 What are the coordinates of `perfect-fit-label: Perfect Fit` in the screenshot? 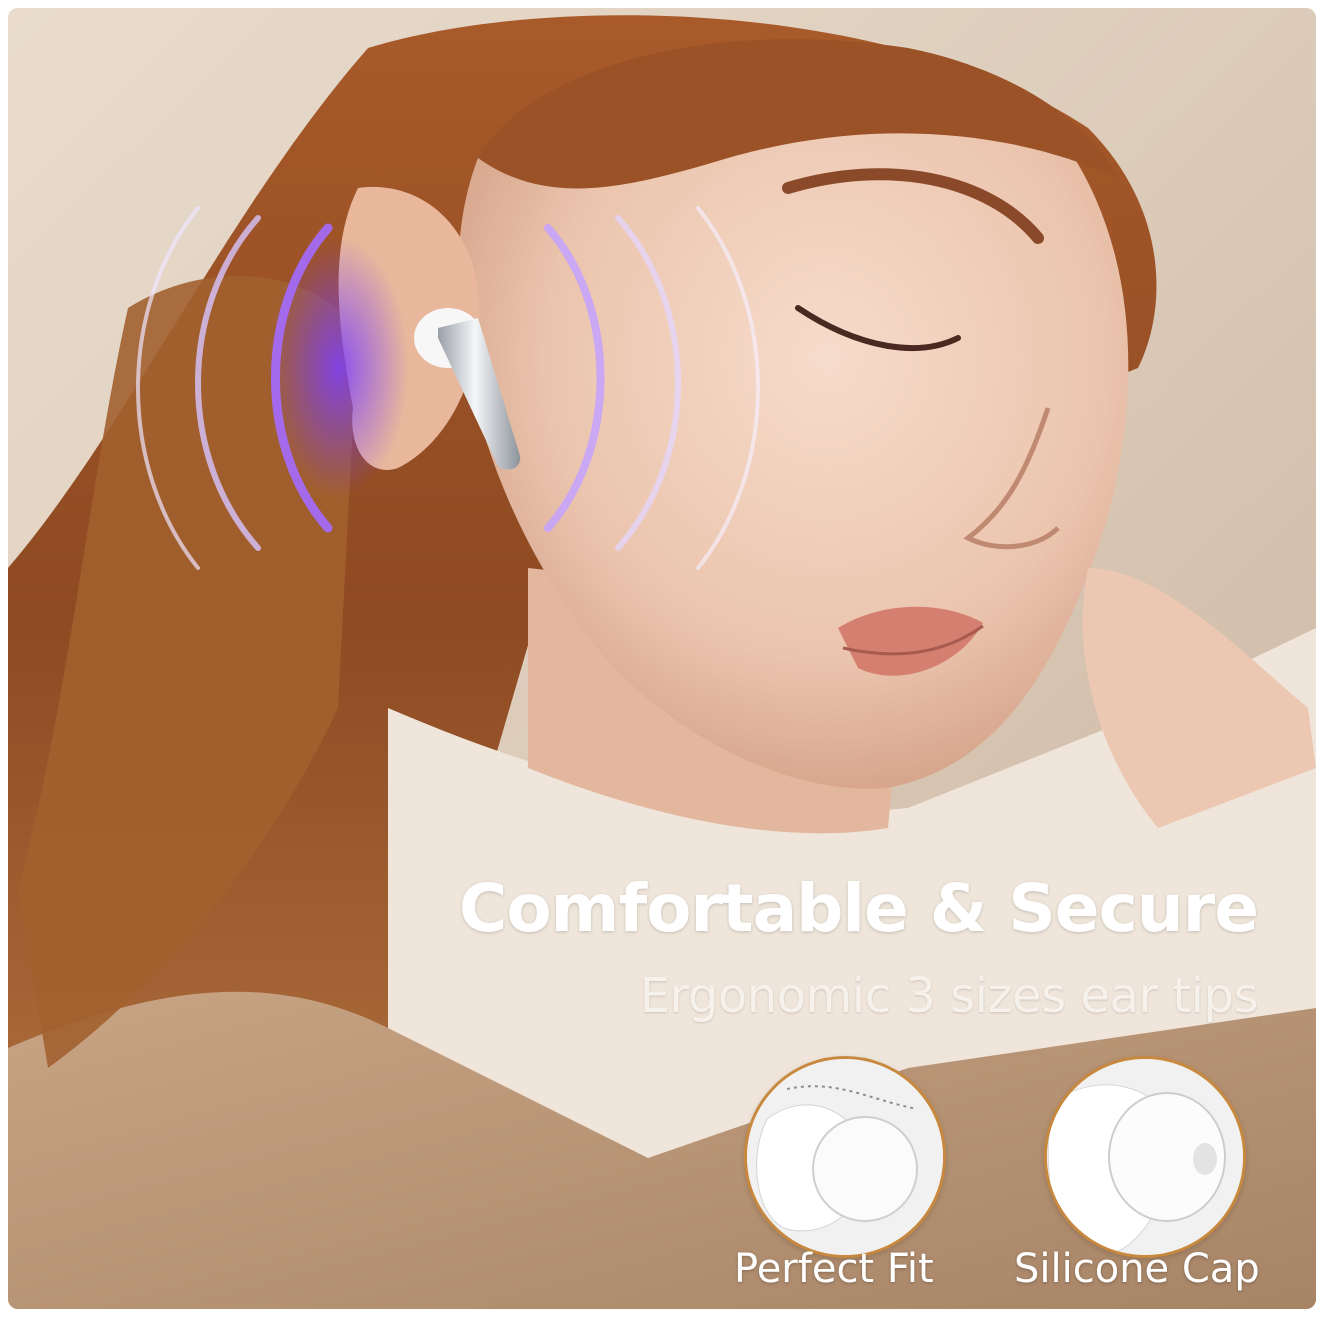 It's located at (834, 1269).